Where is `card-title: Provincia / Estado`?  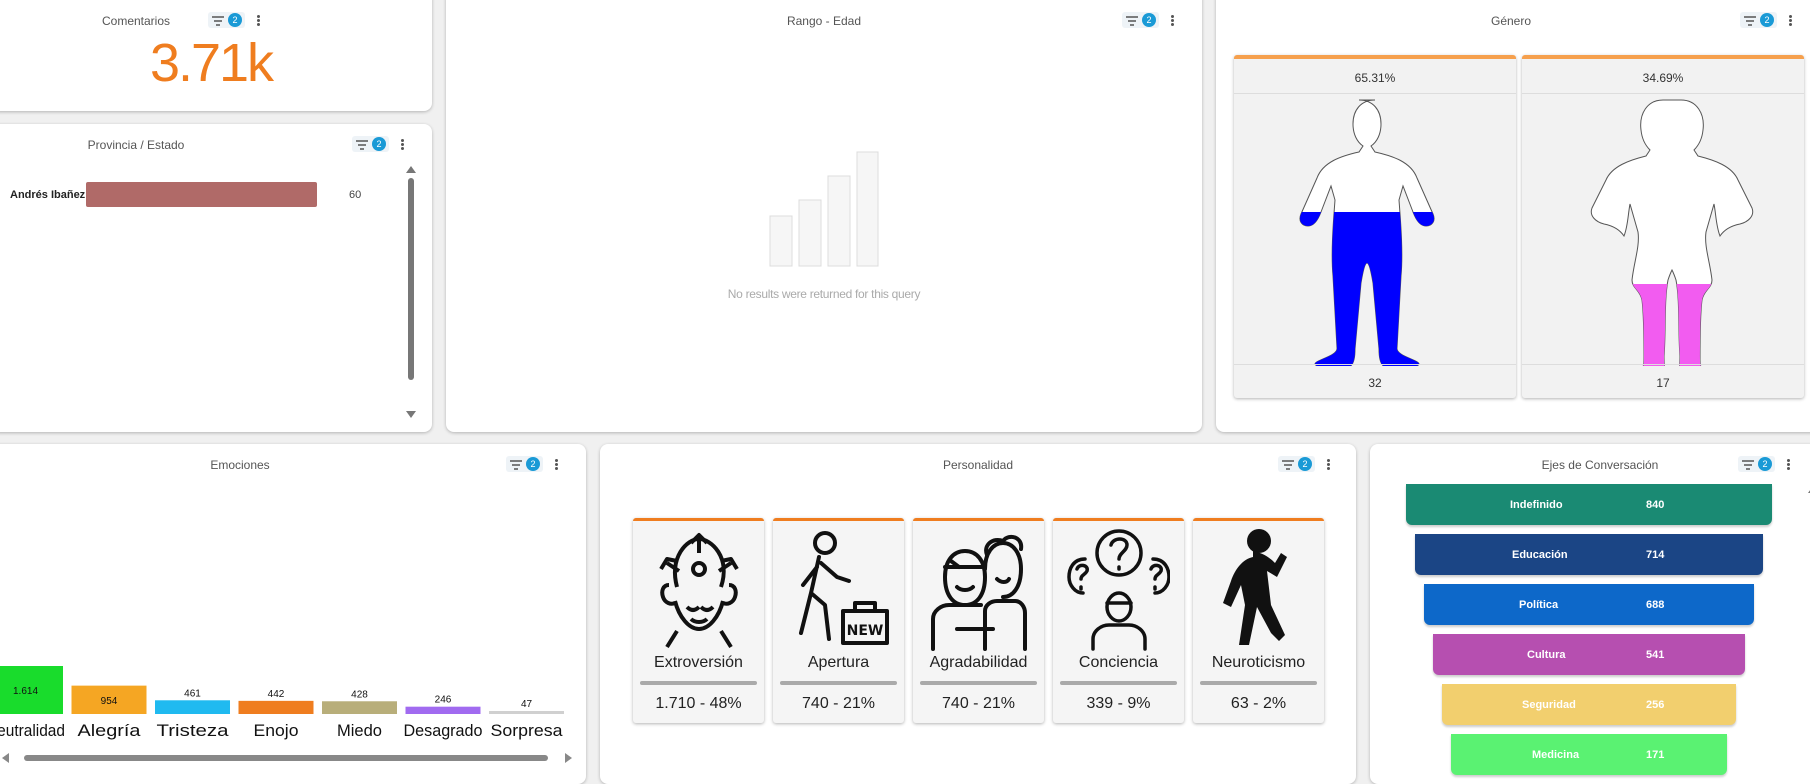
card-title: Provincia / Estado is located at coordinates (136, 145).